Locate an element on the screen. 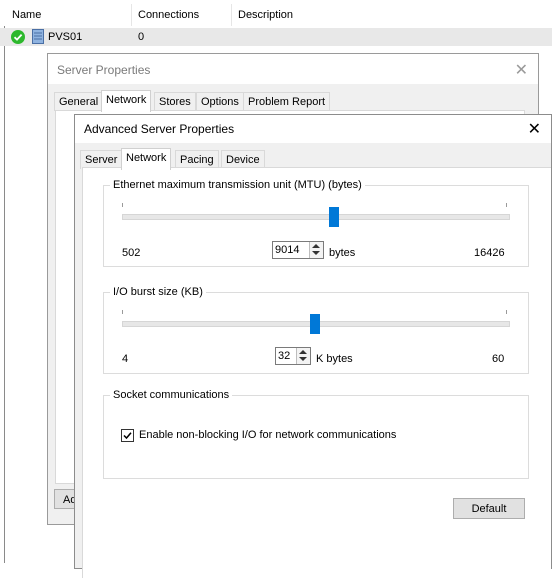  connections-cell: 0 is located at coordinates (141, 37).